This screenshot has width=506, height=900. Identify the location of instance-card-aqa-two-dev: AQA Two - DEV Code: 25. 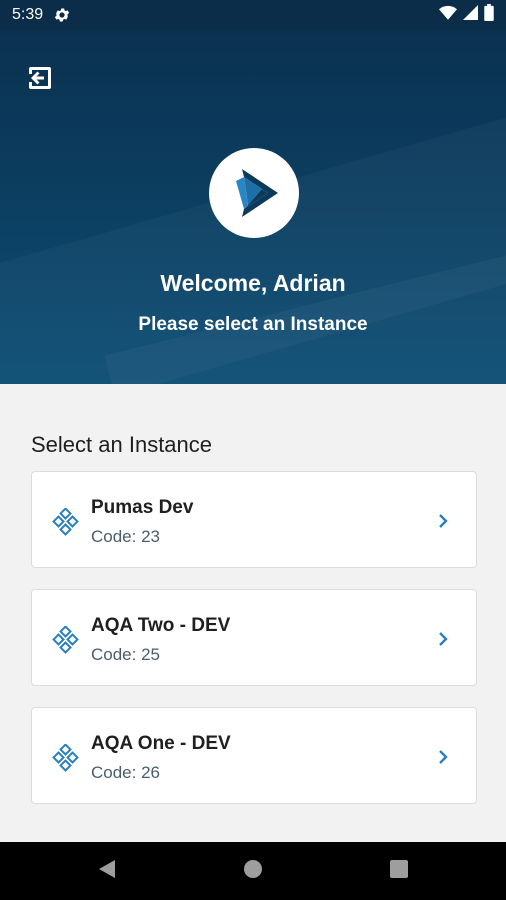
(254, 637).